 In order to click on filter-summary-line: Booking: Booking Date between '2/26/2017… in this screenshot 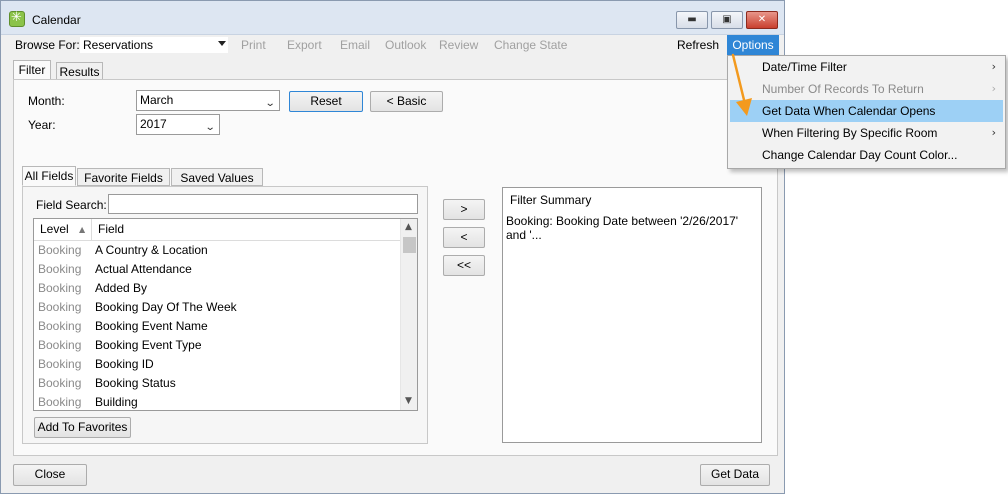, I will do `click(633, 228)`.